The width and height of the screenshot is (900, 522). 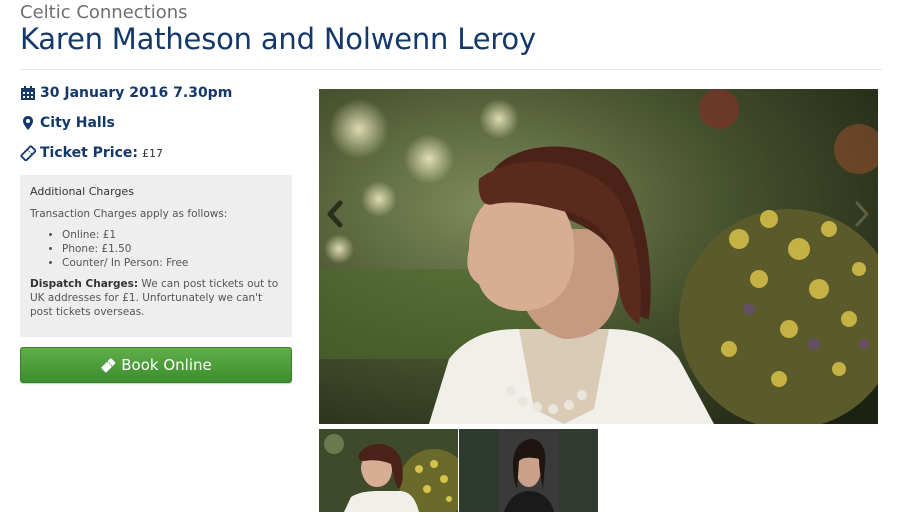 What do you see at coordinates (82, 191) in the screenshot?
I see `charges-heading: Additional Charges` at bounding box center [82, 191].